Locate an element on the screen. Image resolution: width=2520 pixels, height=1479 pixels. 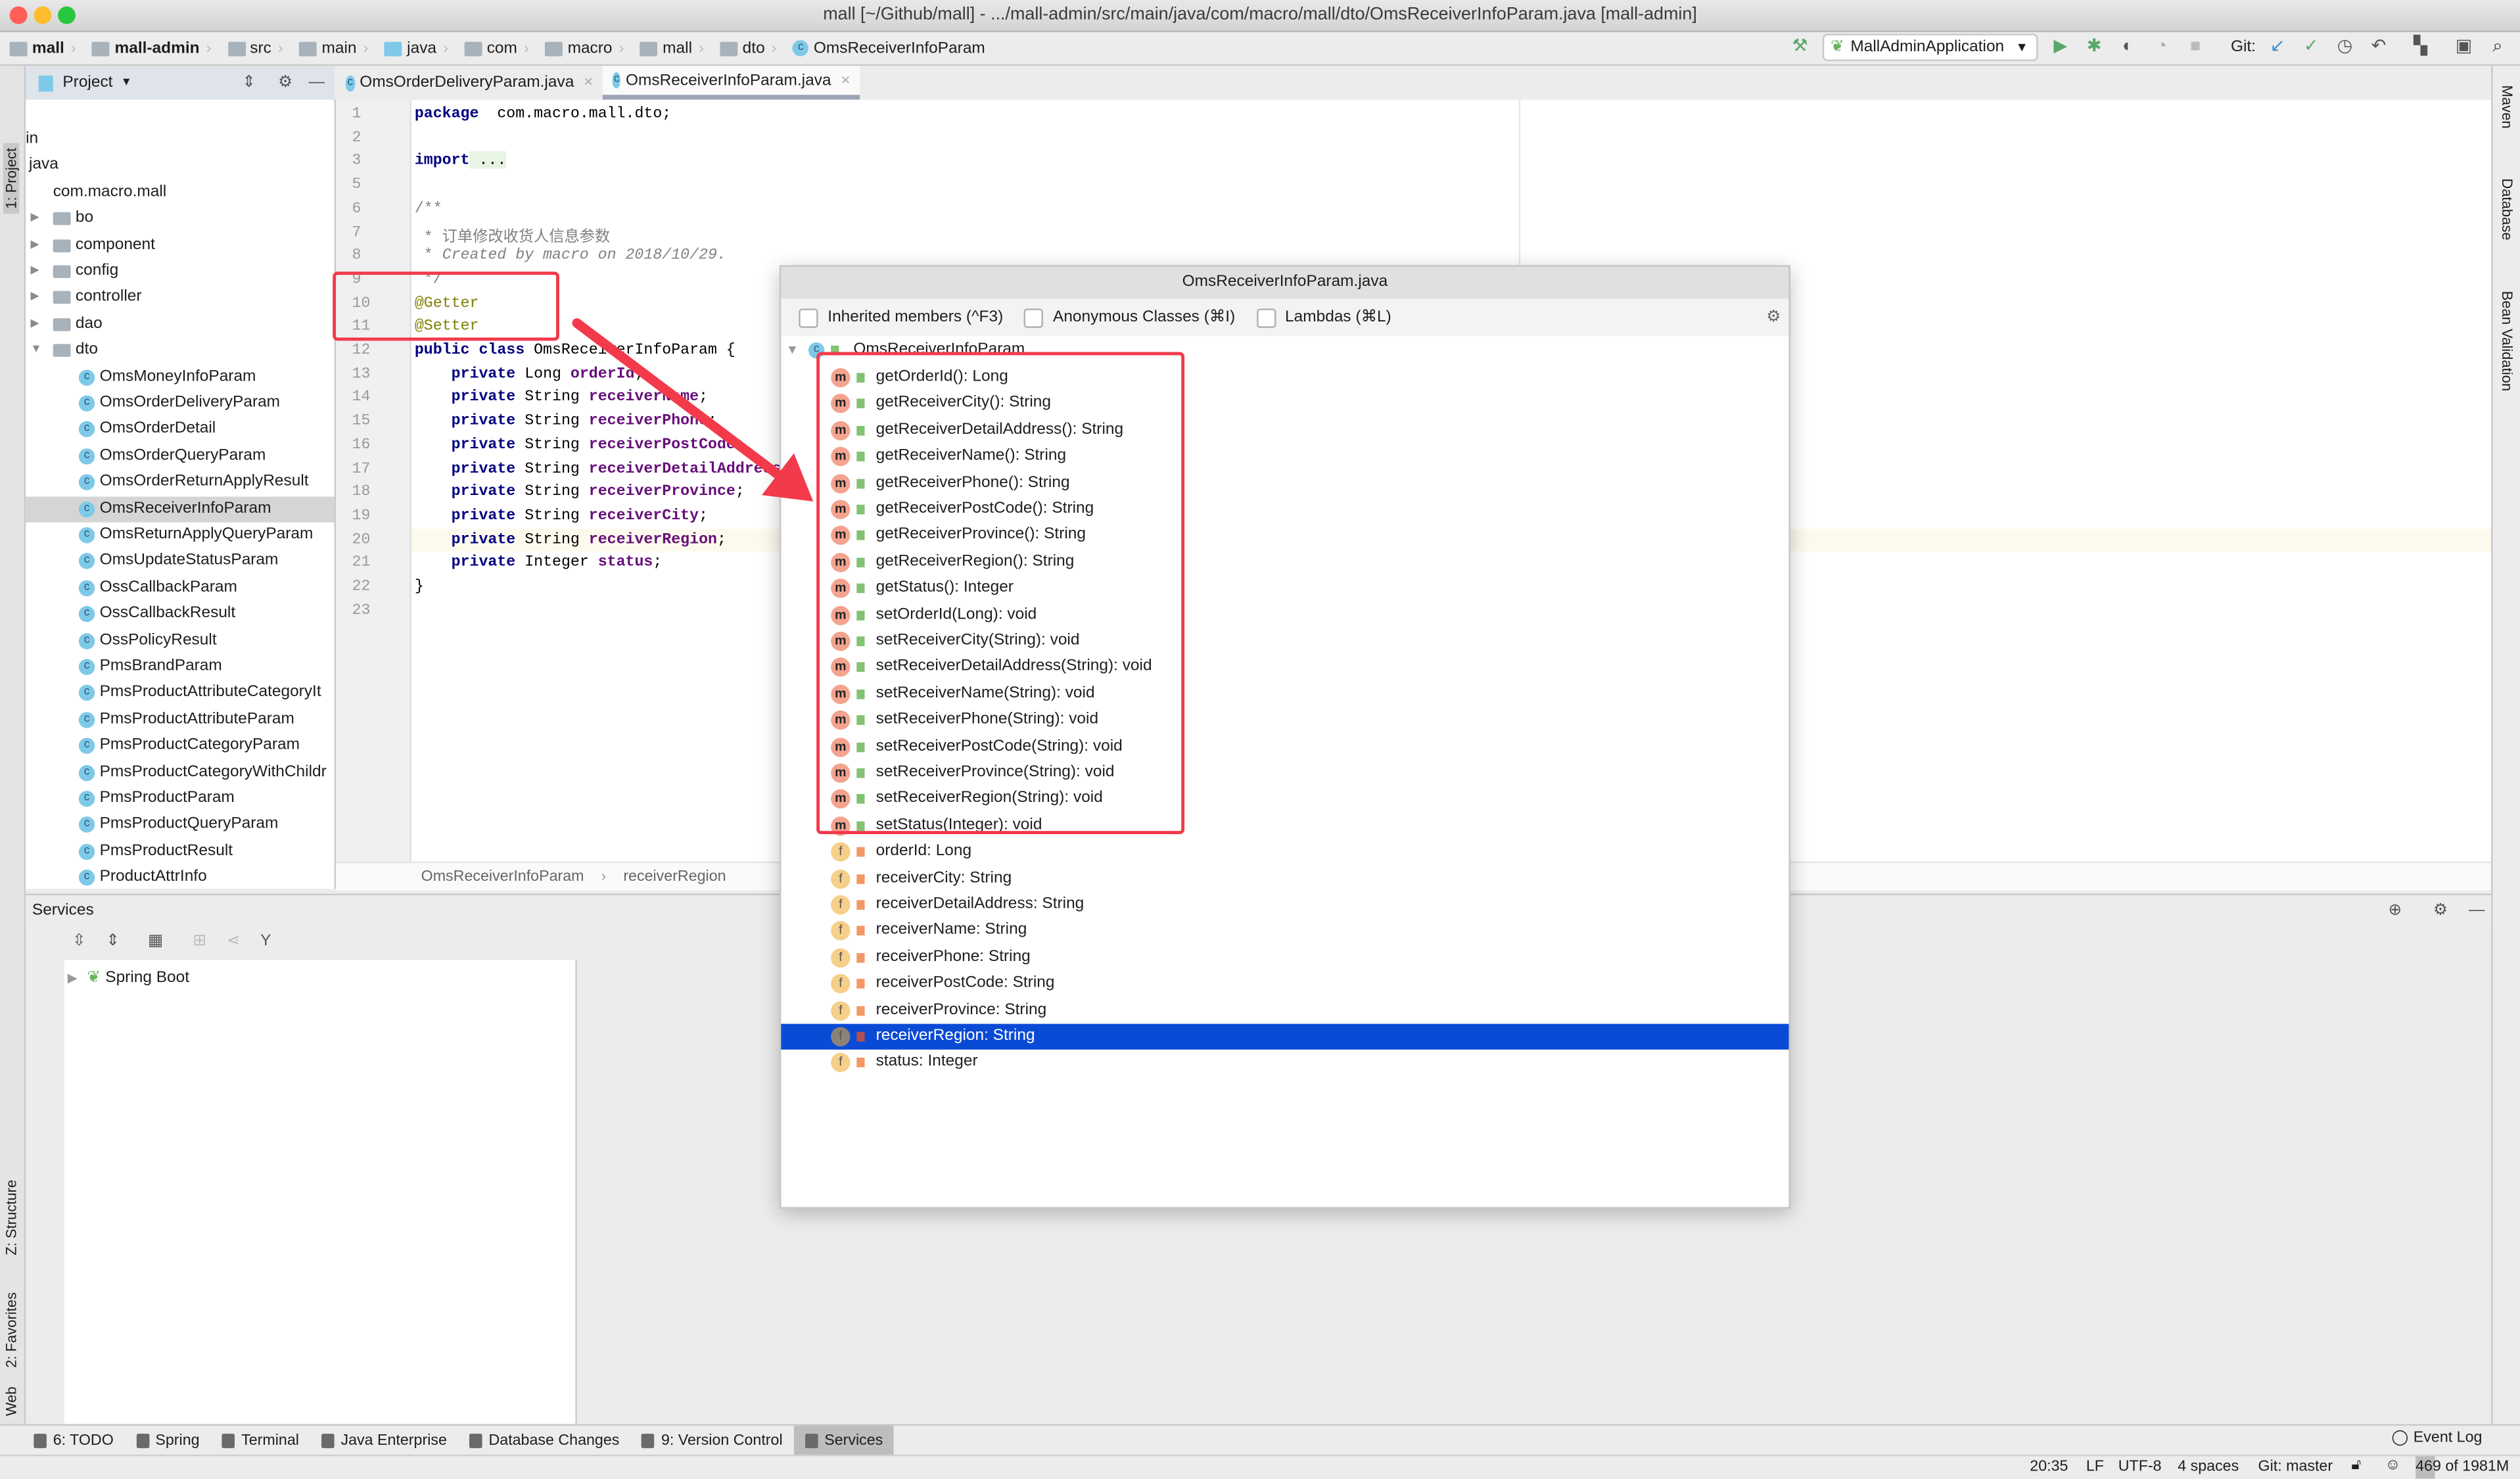
arrow-head is located at coordinates (788, 477).